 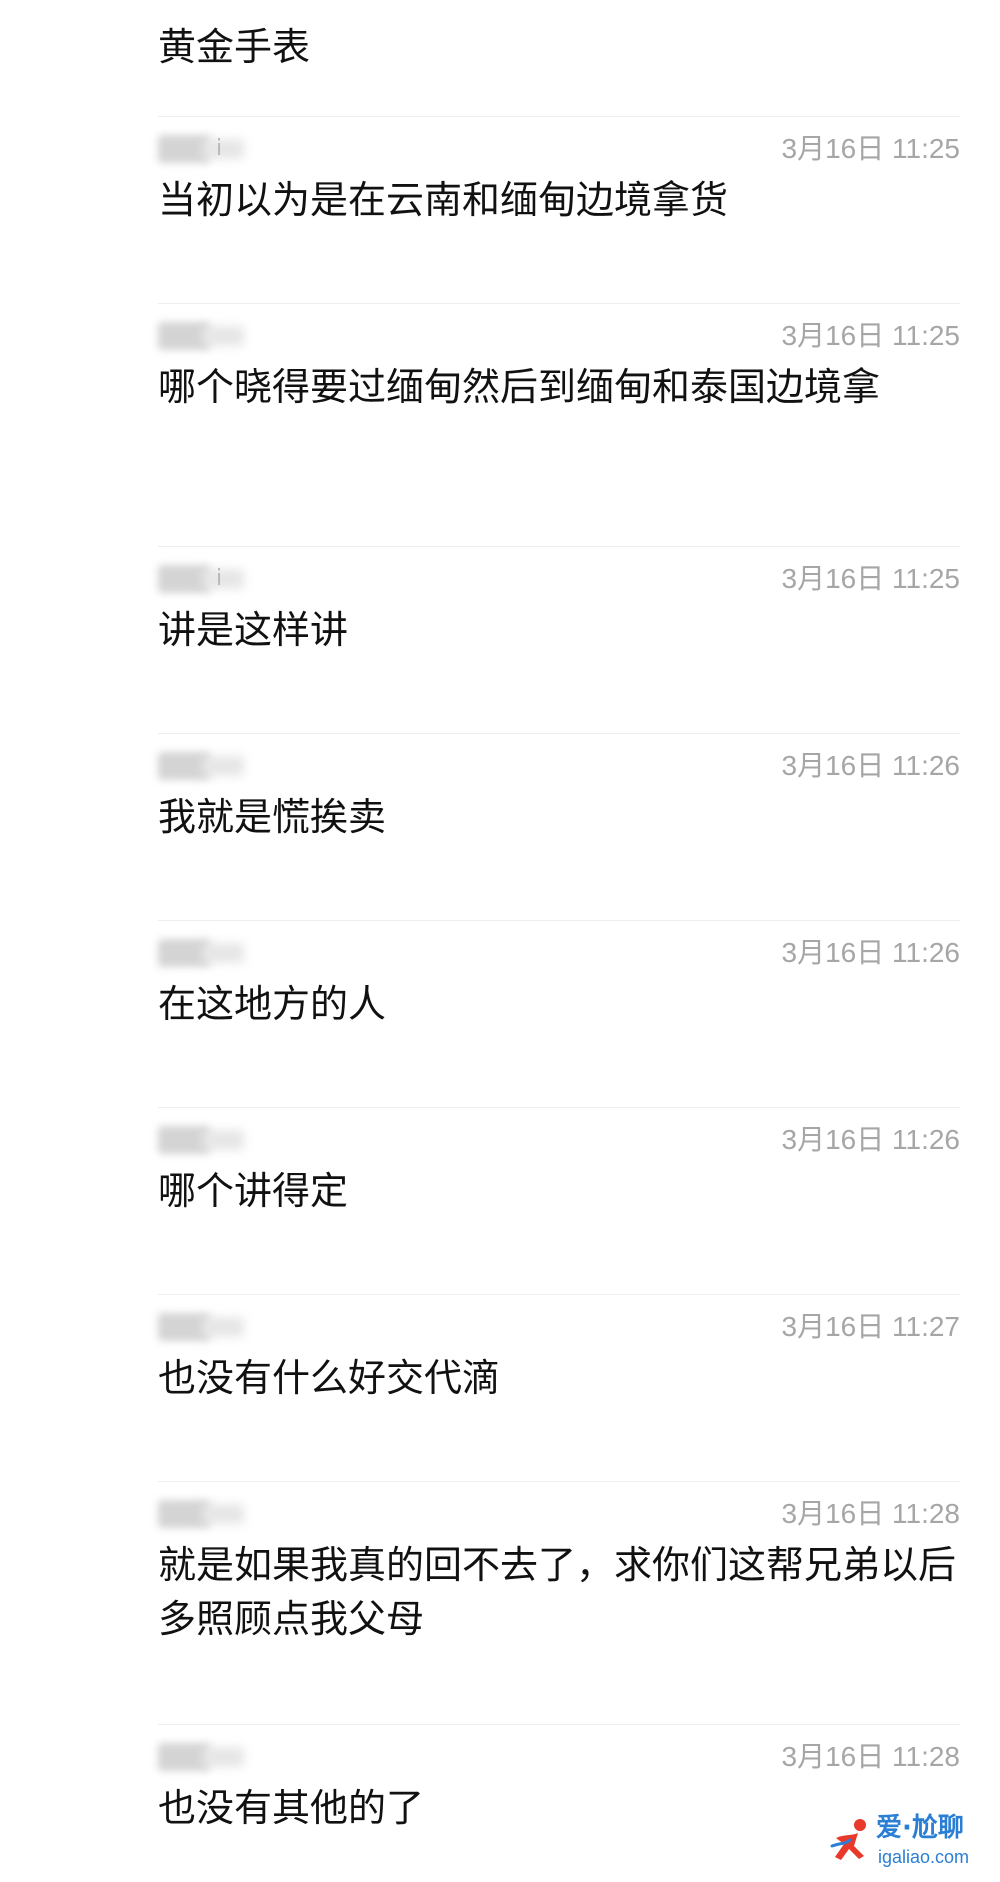 What do you see at coordinates (272, 1004) in the screenshot?
I see `message-text: 在这地方的人` at bounding box center [272, 1004].